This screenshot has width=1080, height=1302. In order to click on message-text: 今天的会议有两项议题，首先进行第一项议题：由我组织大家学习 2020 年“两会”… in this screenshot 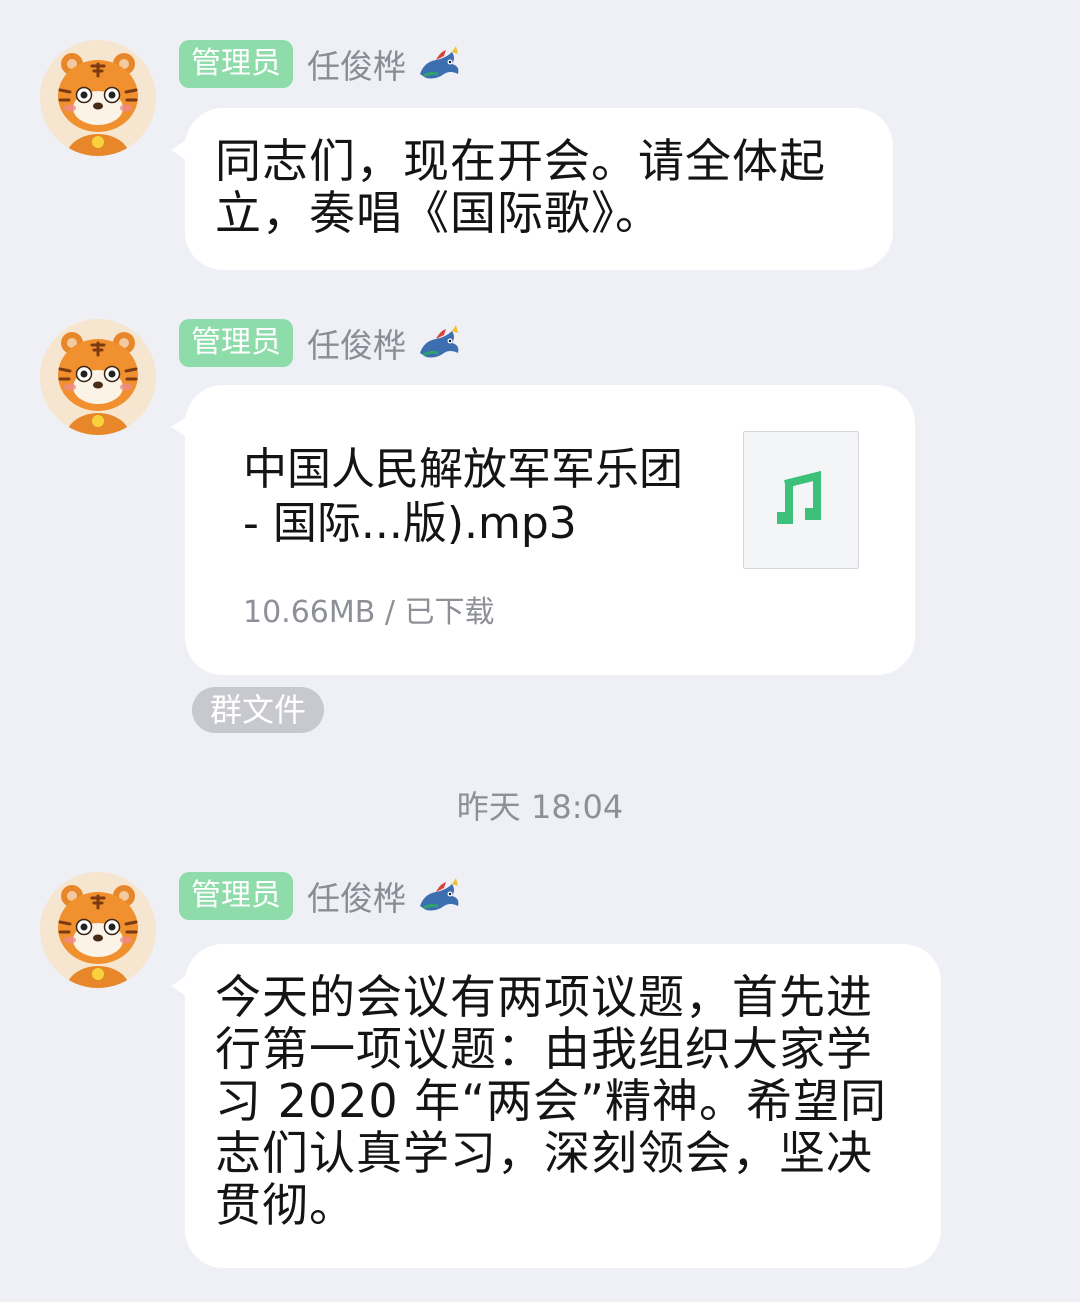, I will do `click(551, 1101)`.